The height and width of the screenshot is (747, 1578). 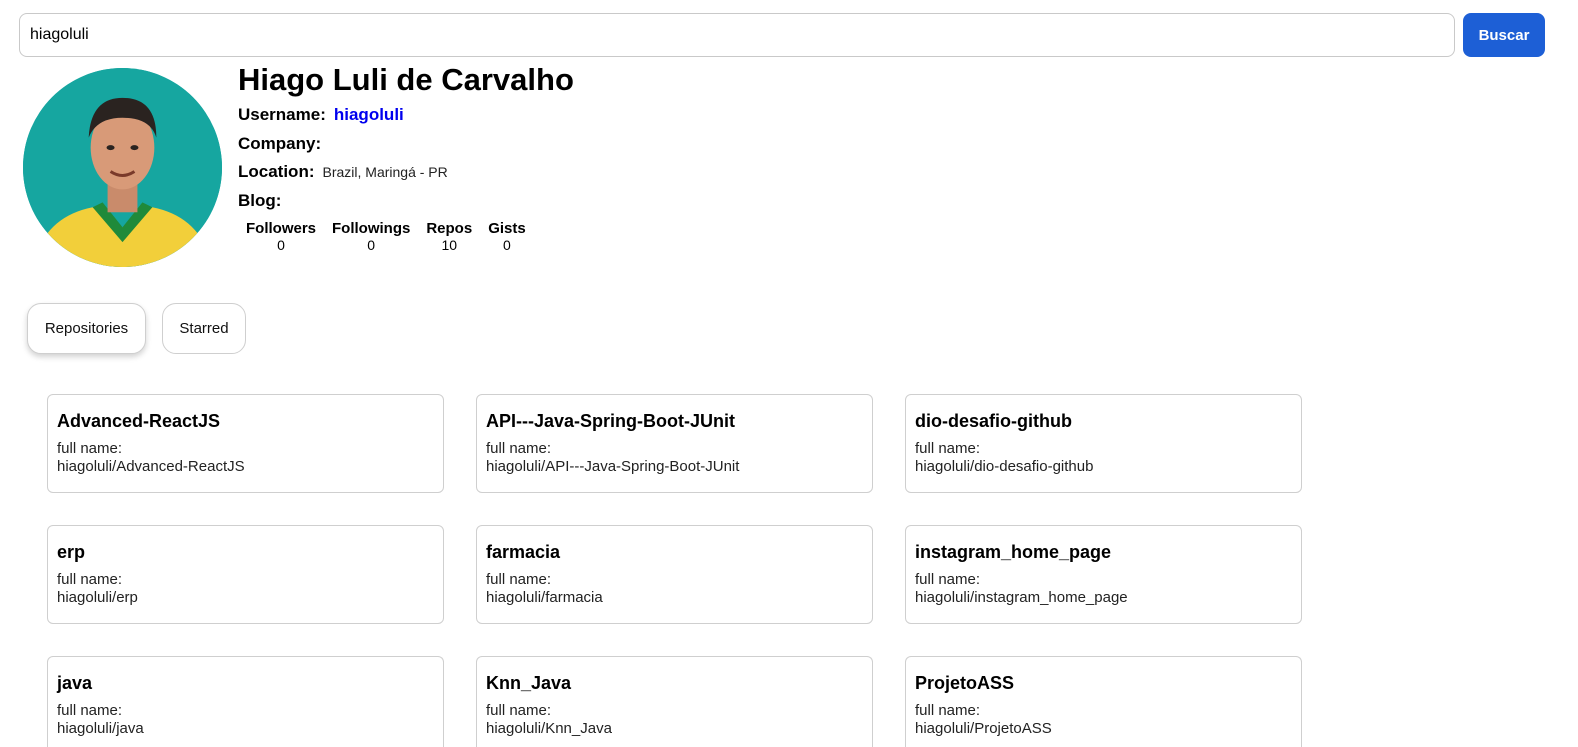 I want to click on location-row: Location: Brazil, Maringá - PR, so click(x=343, y=172).